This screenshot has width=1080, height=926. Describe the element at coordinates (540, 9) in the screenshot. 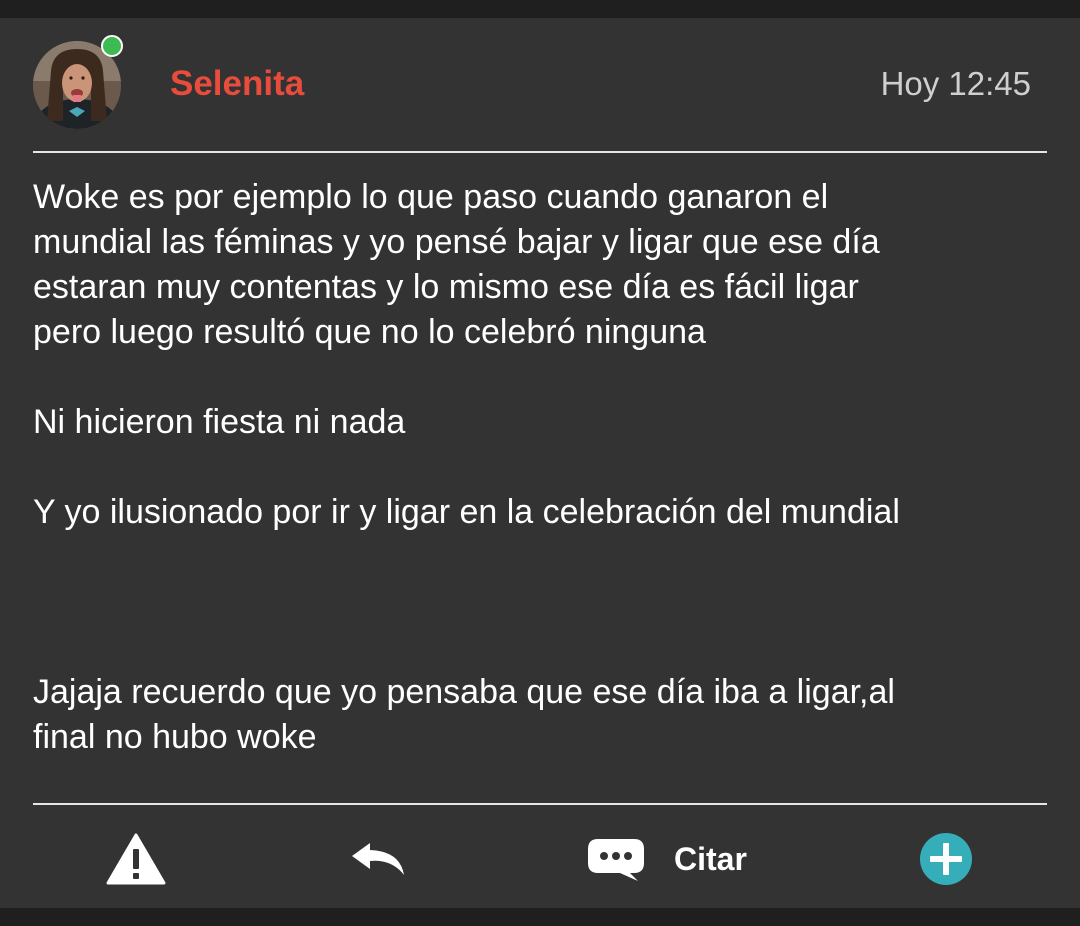

I see `top-background-strip` at that location.